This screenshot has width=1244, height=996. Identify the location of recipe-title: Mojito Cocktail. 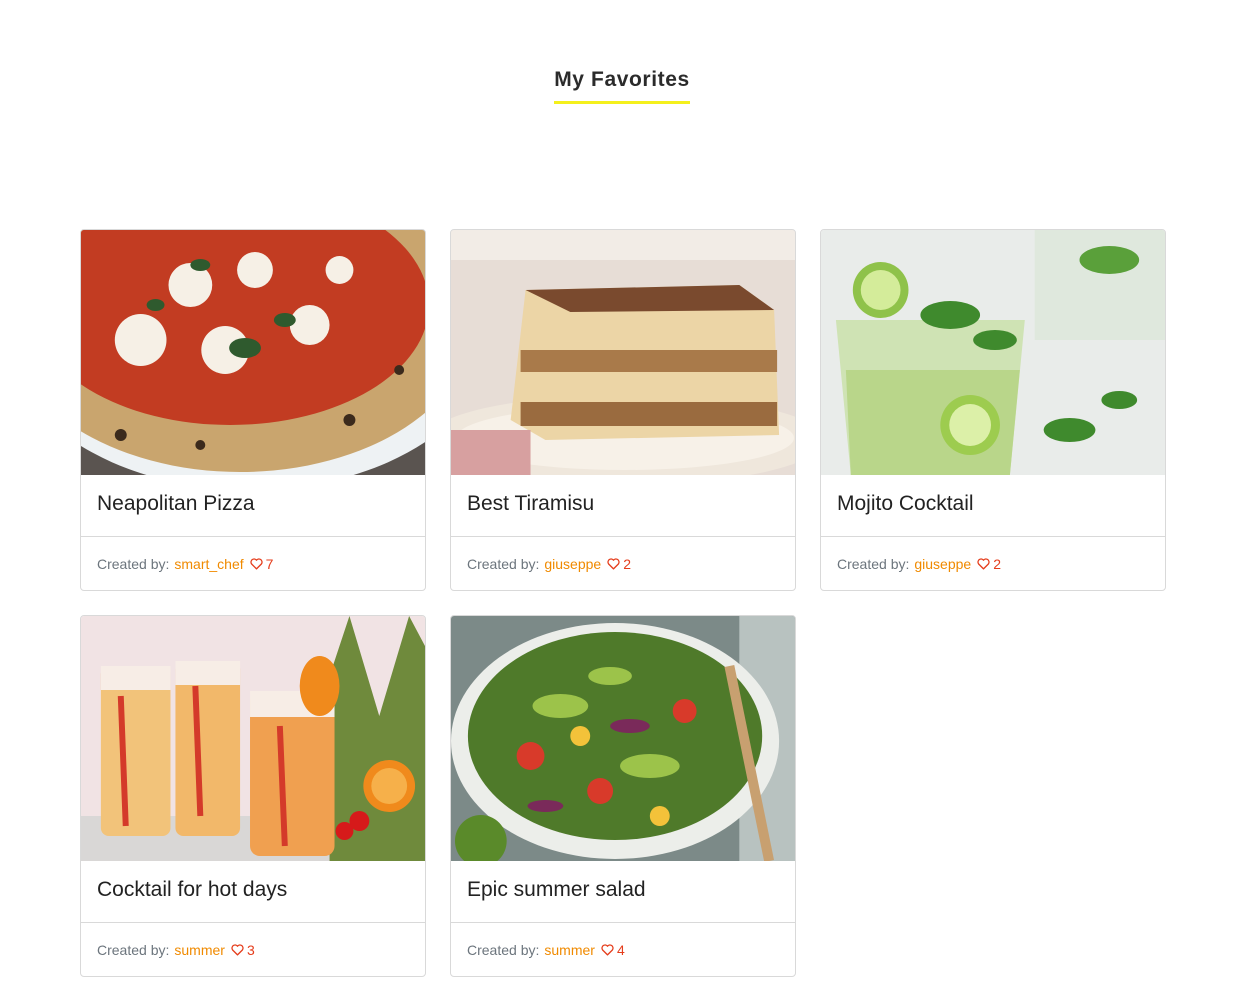
(993, 504).